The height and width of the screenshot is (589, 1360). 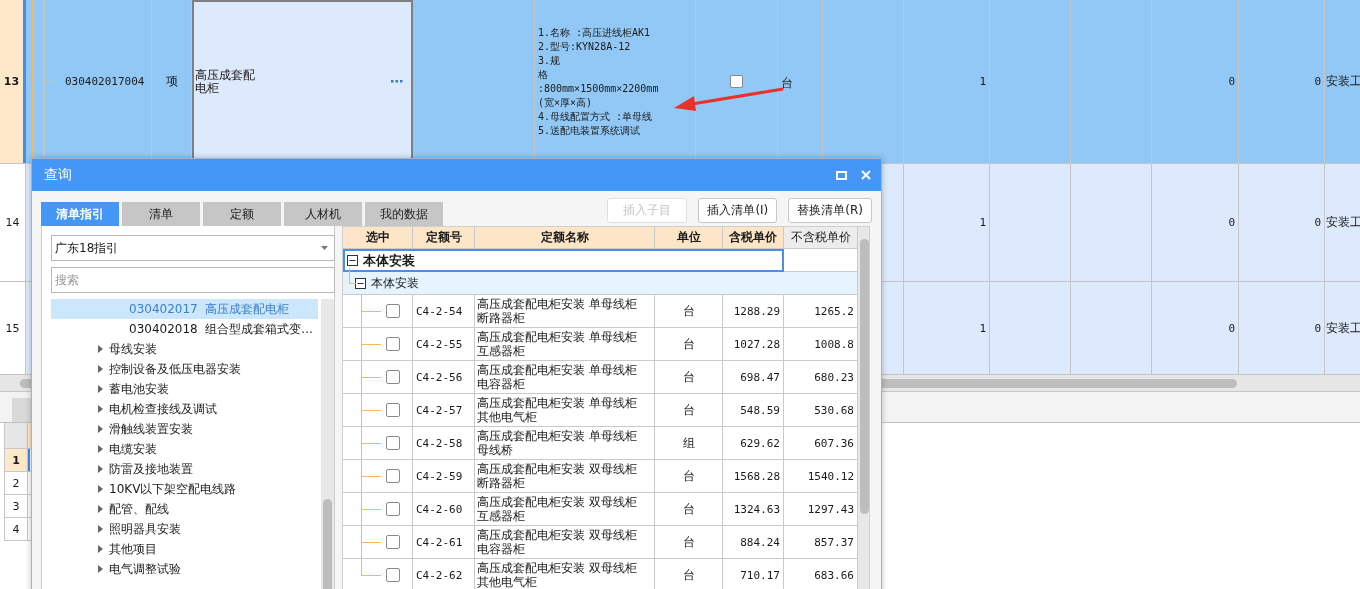 I want to click on table-cell-text: 高压成套配电柜安装 单母线柜互感器柜, so click(x=557, y=344).